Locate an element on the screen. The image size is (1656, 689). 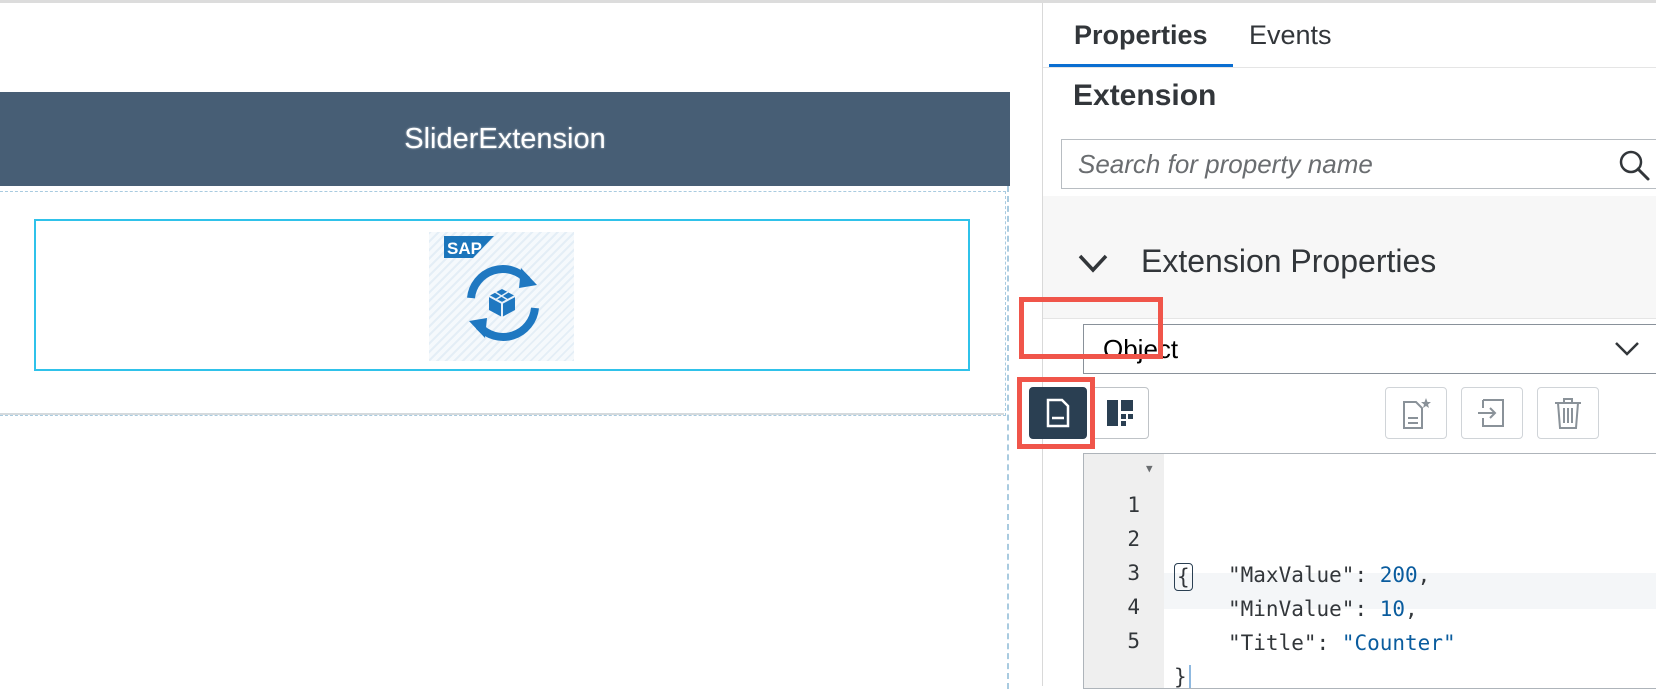
dropdown-arrow-icon is located at coordinates (1627, 348).